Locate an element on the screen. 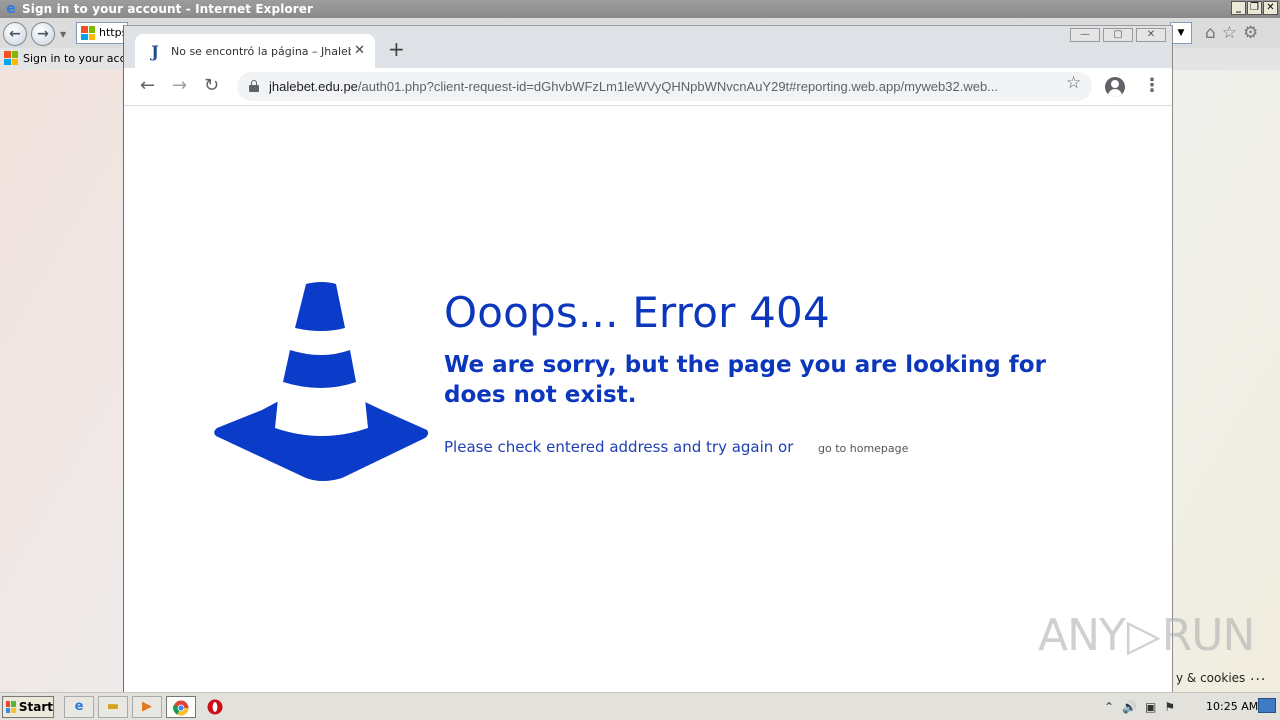 This screenshot has width=1280, height=720. ie-toolbar-icons: ⌂ ☆ ⚙ is located at coordinates (1231, 33).